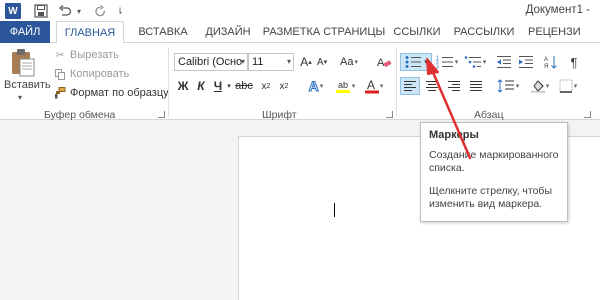 The height and width of the screenshot is (300, 600). I want to click on font-size-value: 11, so click(258, 62).